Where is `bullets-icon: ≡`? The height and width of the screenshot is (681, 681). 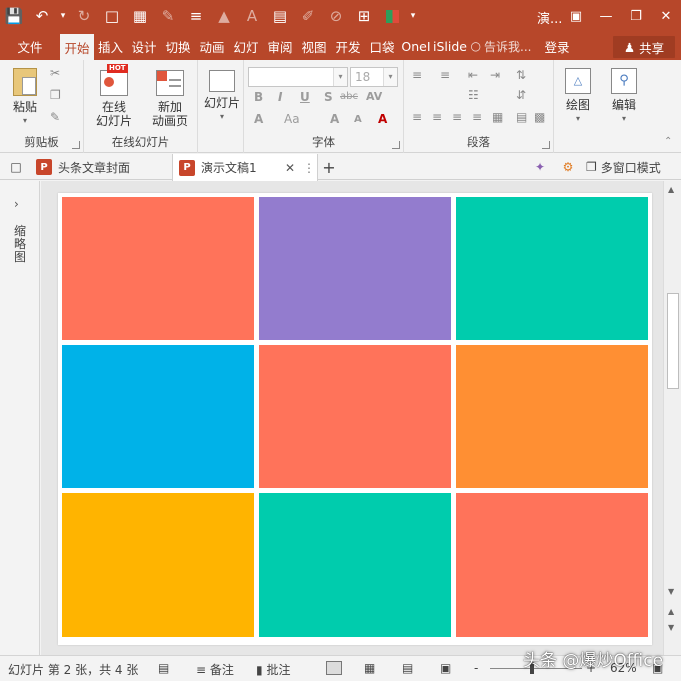
bullets-icon: ≡ is located at coordinates (417, 75).